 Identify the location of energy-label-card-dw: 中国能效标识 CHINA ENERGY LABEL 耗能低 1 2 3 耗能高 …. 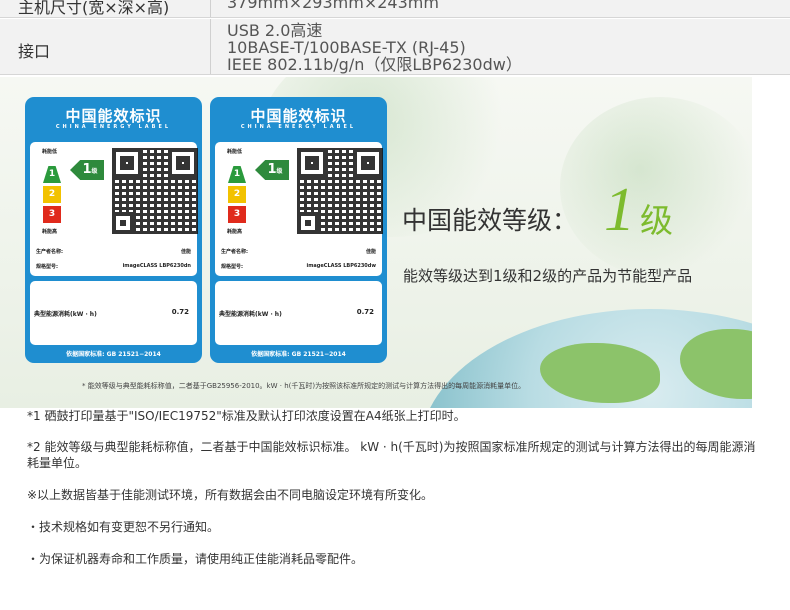
(298, 230).